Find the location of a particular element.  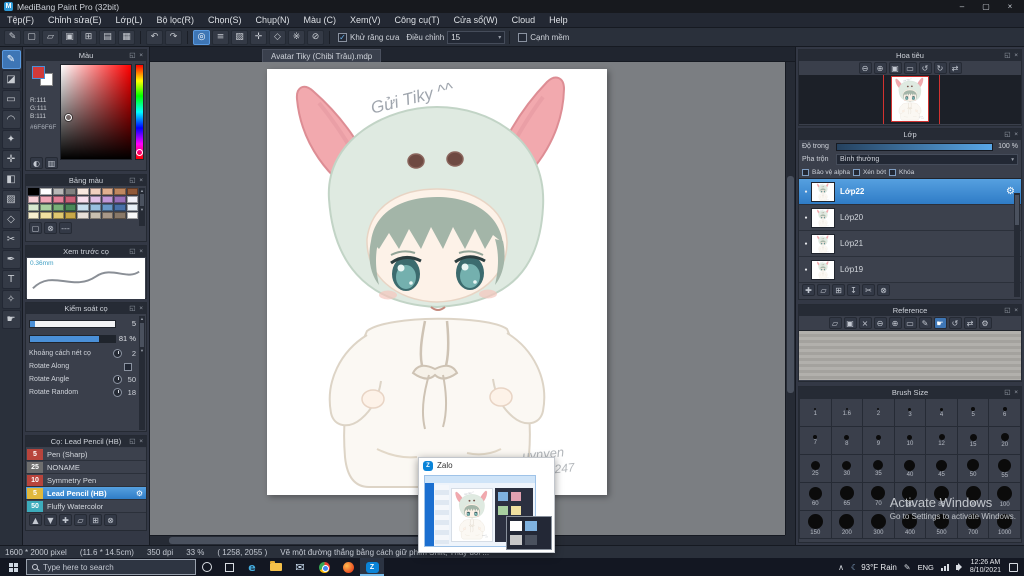

brush-size-40: 40 is located at coordinates (910, 468).